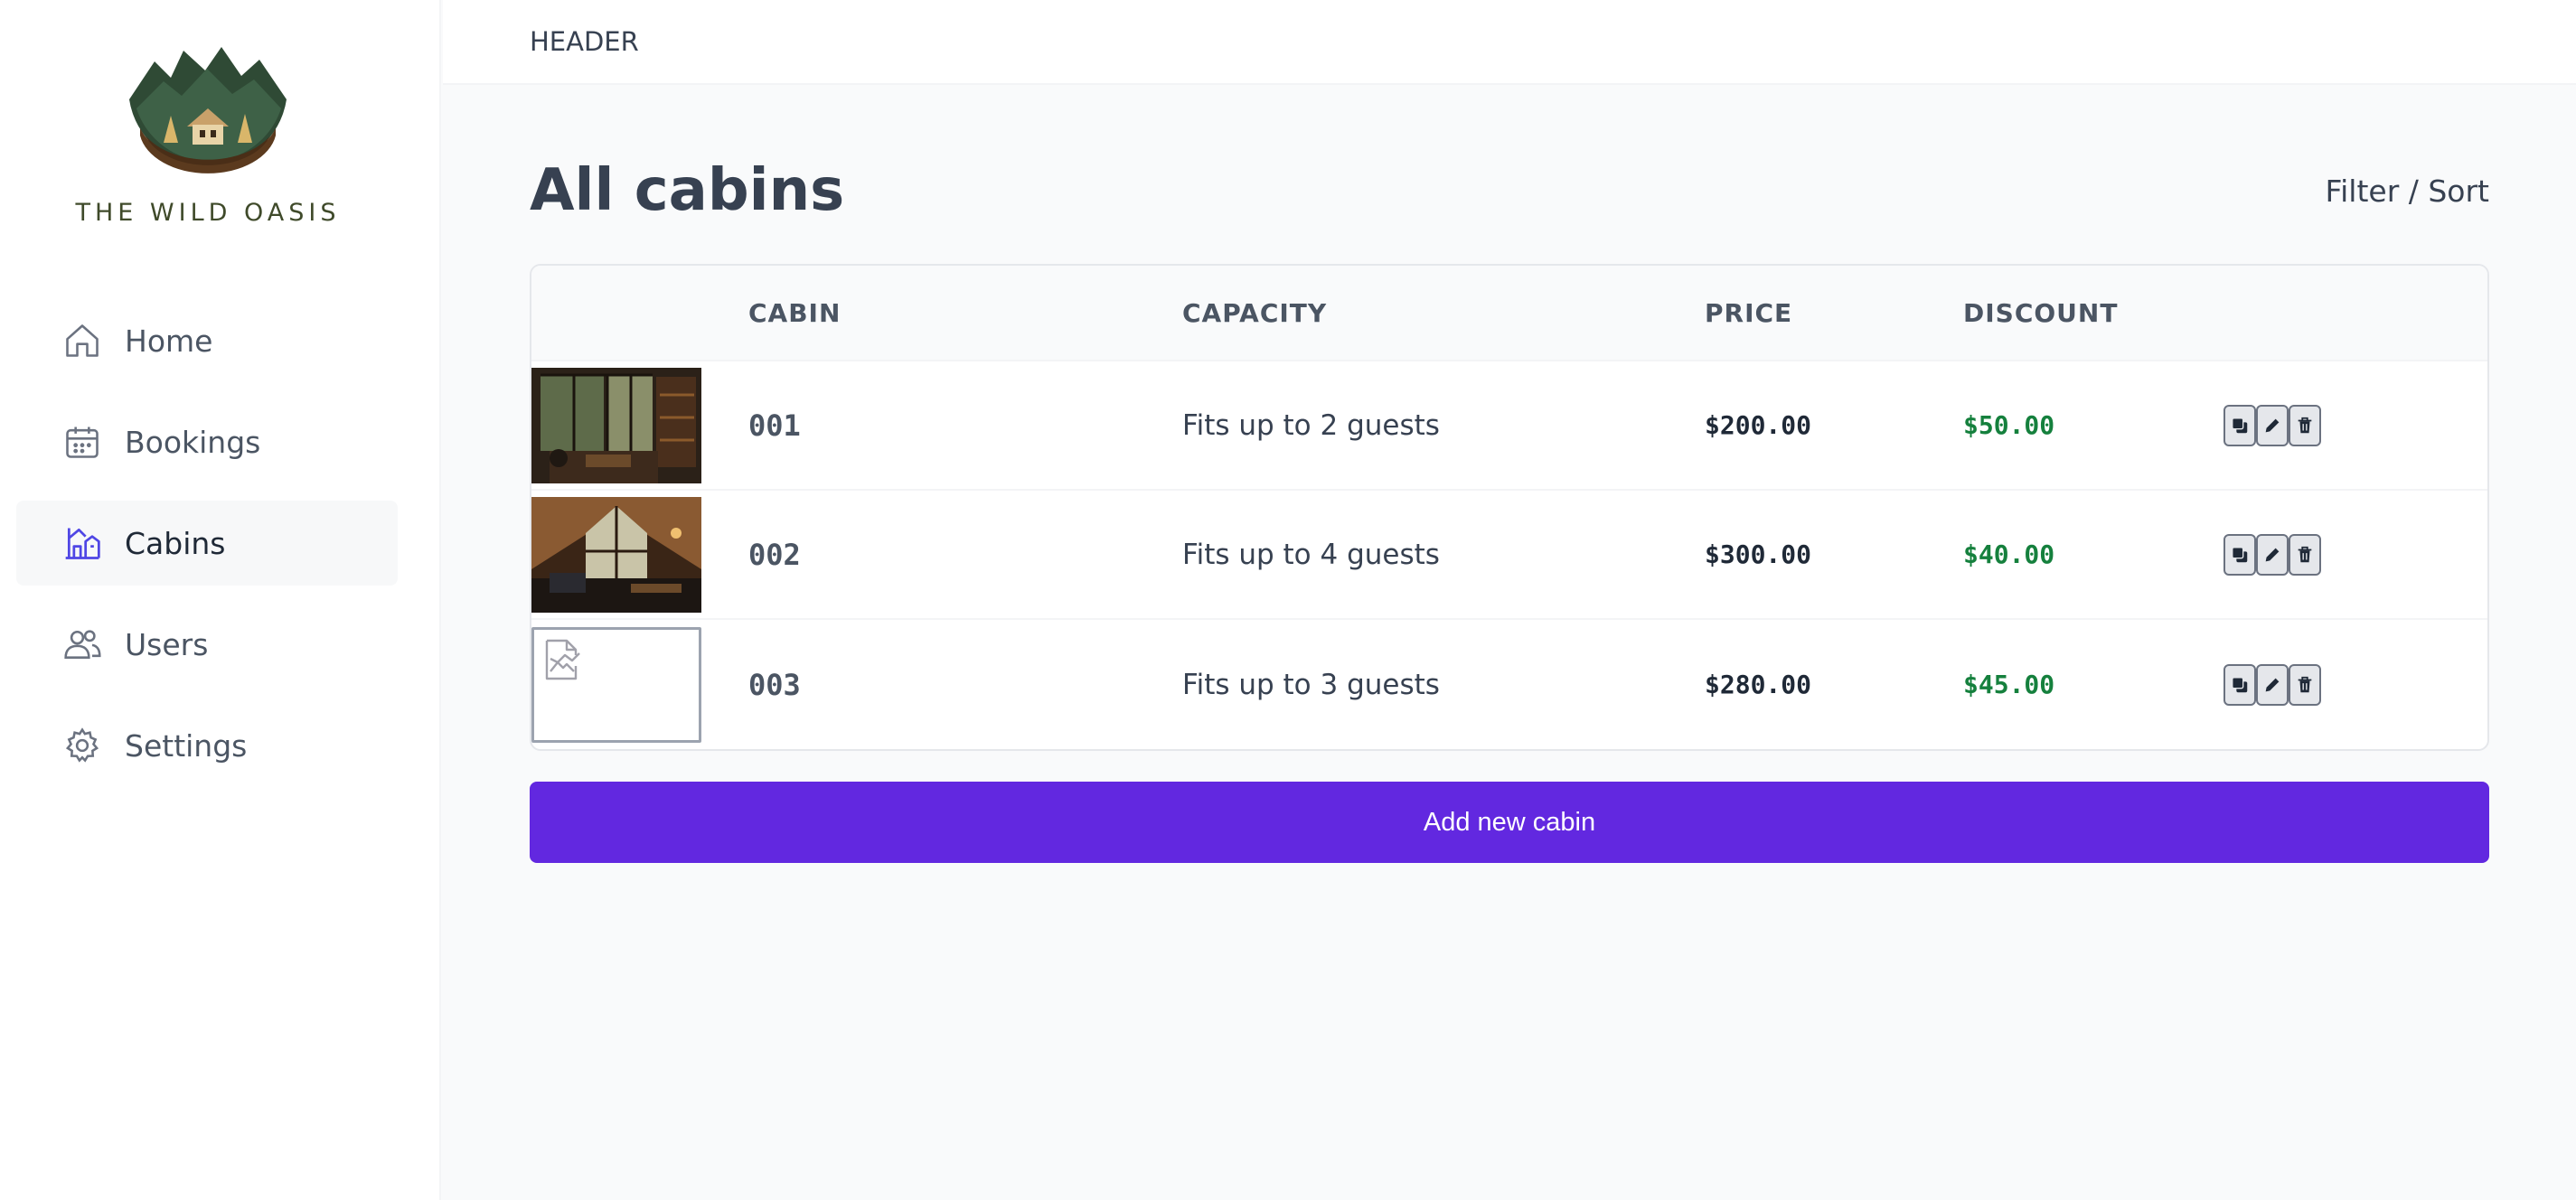 Image resolution: width=2576 pixels, height=1200 pixels. What do you see at coordinates (193, 442) in the screenshot?
I see `sidebar-item-label: Bookings` at bounding box center [193, 442].